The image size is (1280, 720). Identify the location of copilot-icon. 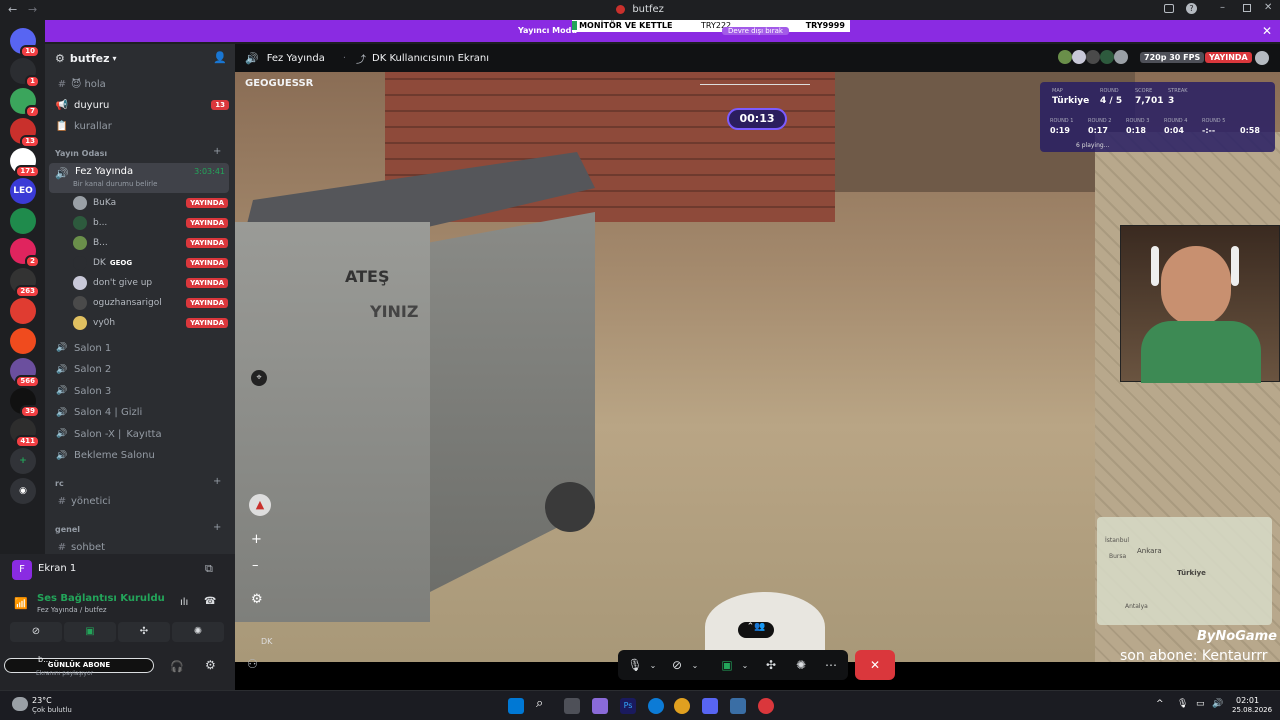
(600, 706).